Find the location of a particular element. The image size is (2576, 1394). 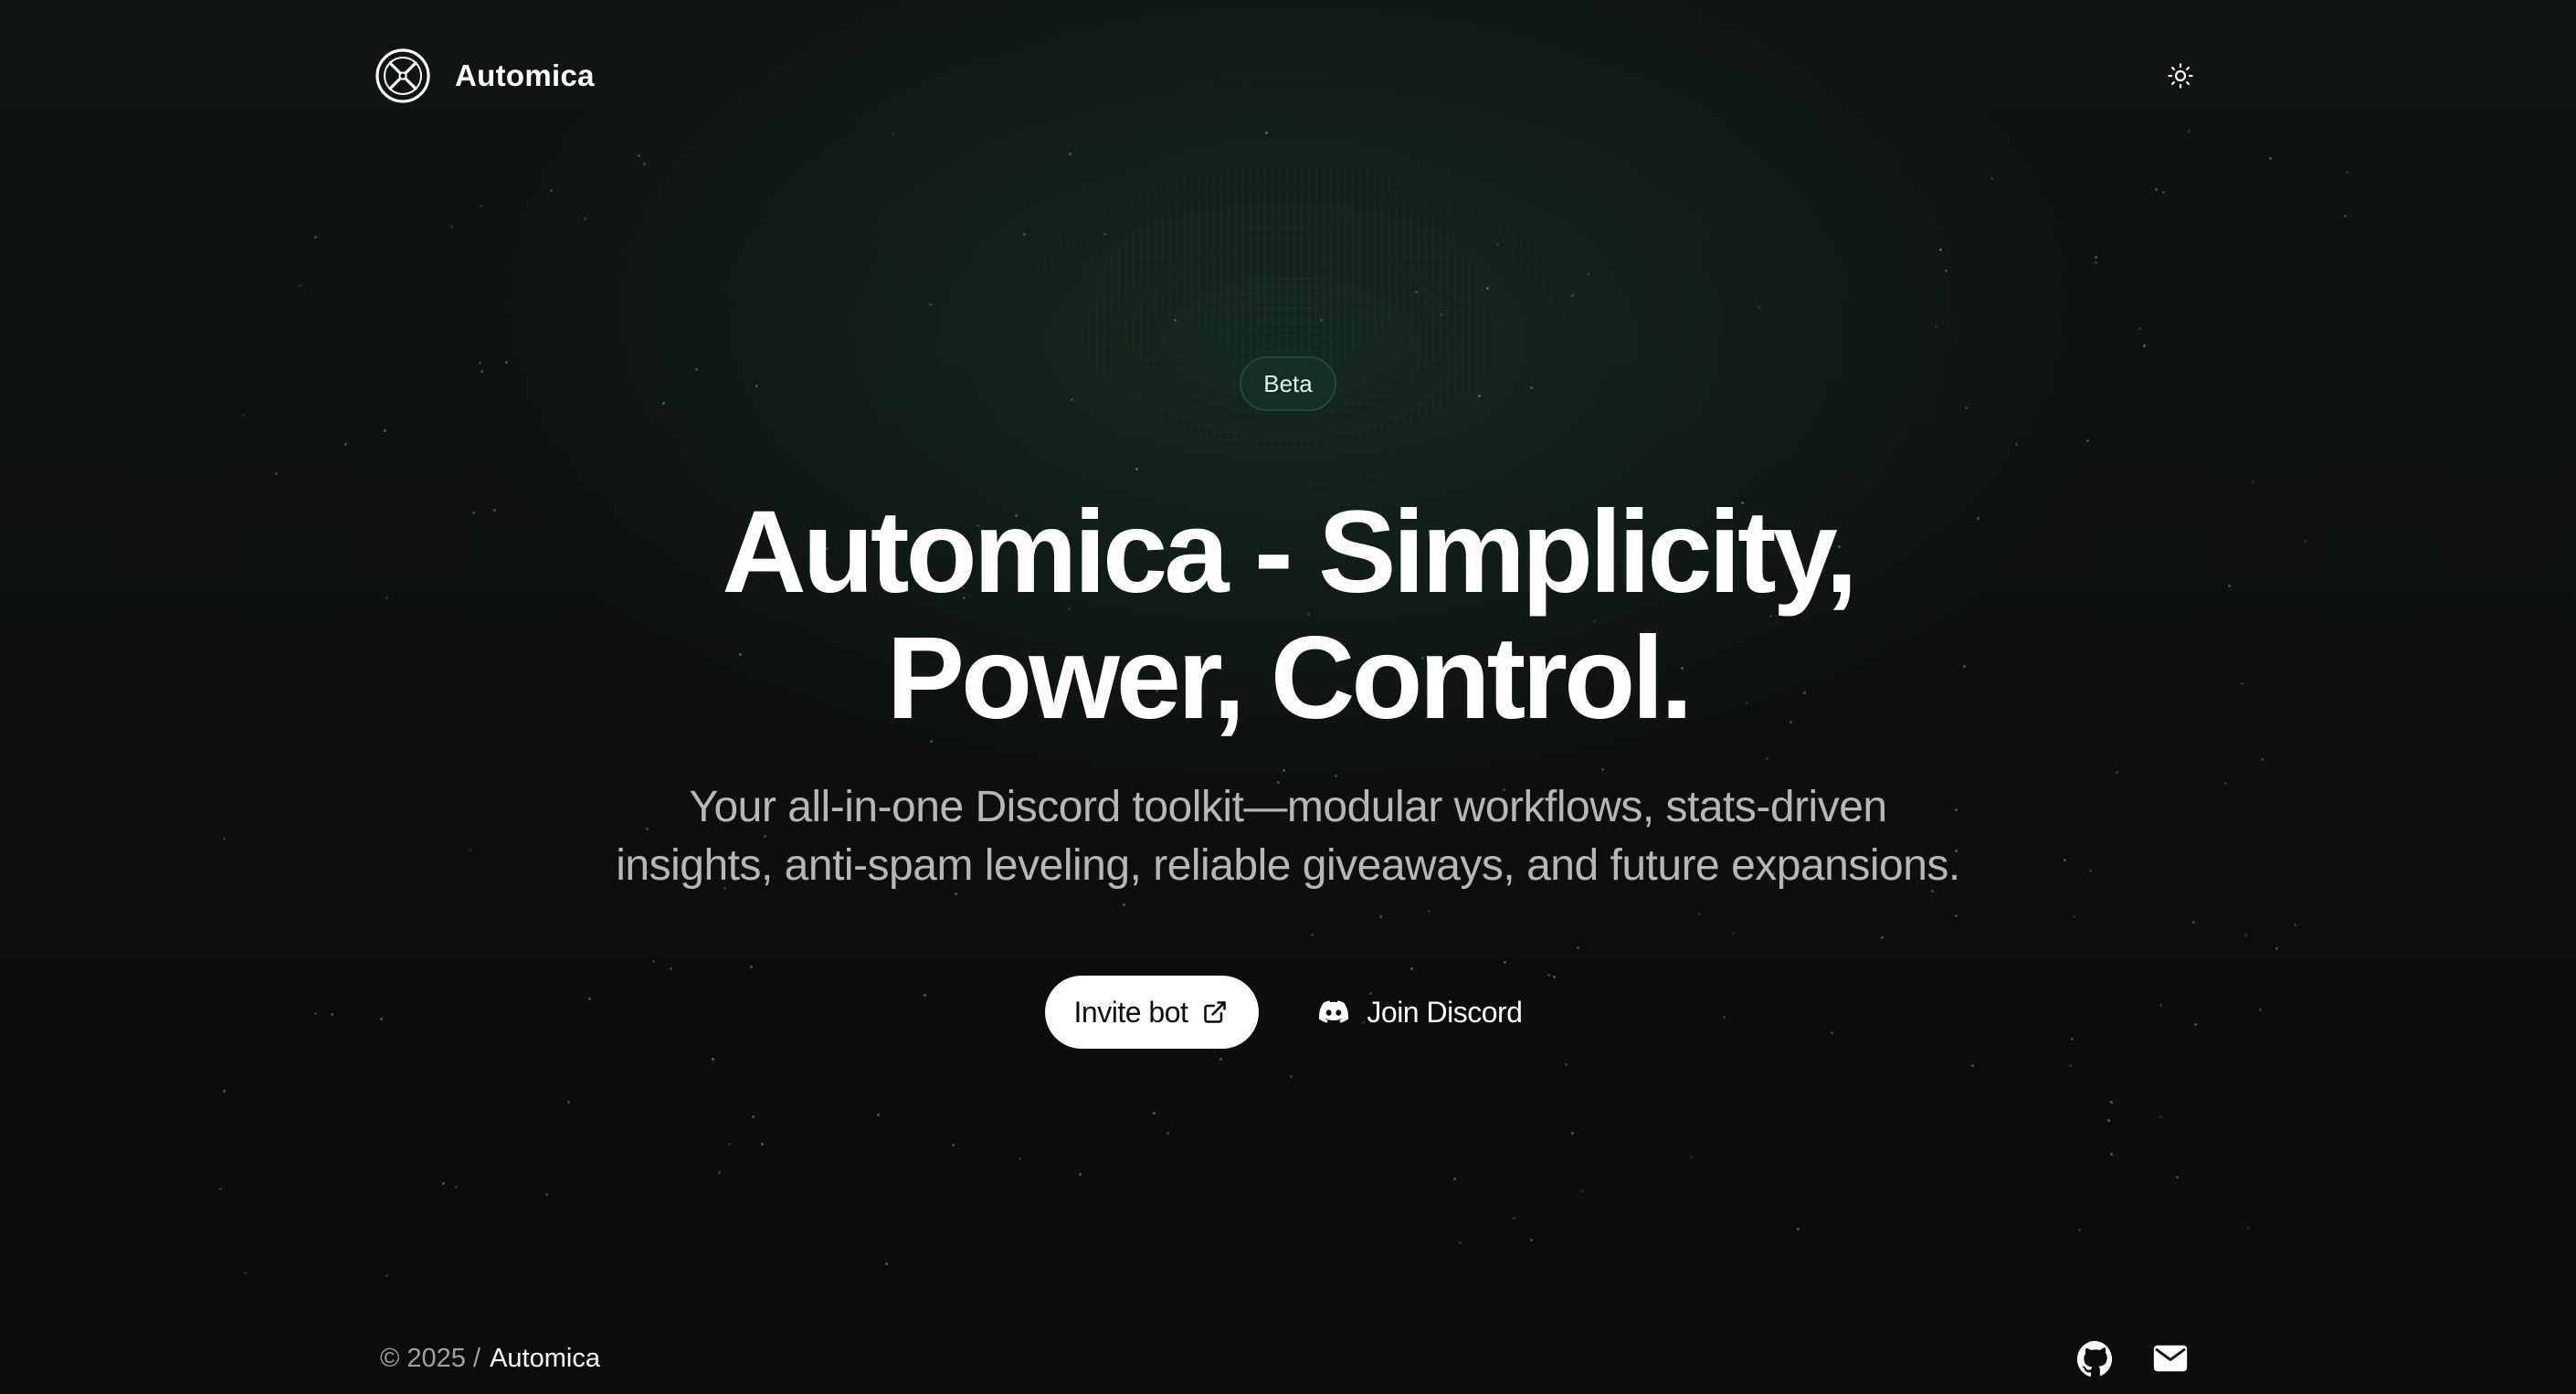

headline-line-2: Power, Control. is located at coordinates (1290, 678).